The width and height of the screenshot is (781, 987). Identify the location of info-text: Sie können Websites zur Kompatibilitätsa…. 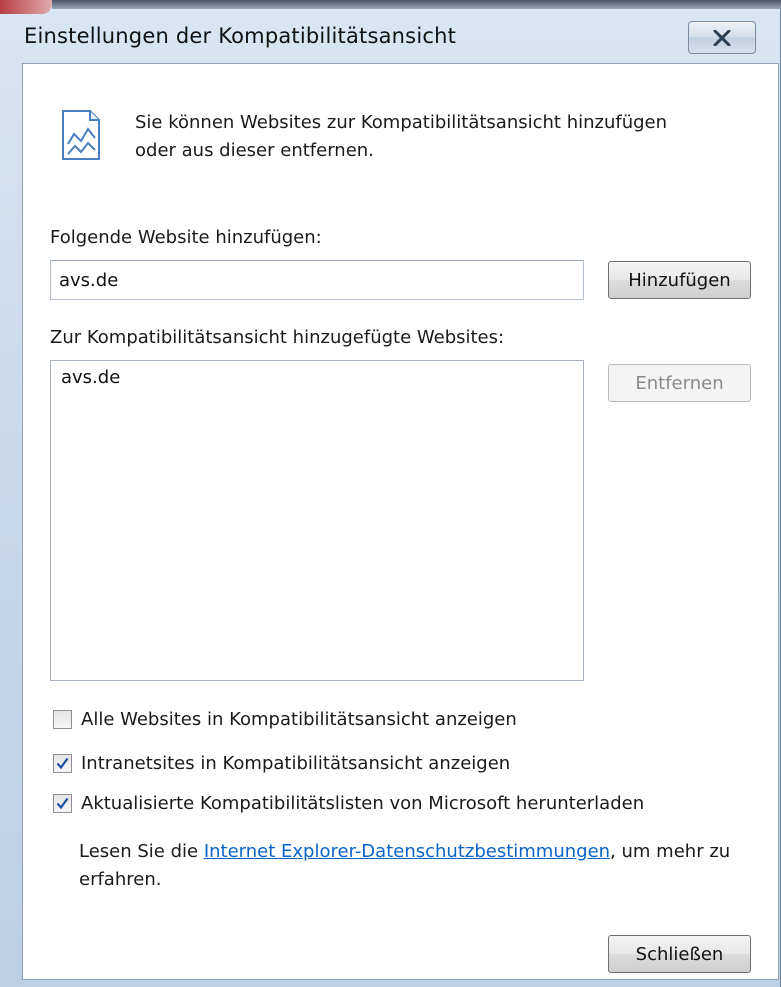
(435, 137).